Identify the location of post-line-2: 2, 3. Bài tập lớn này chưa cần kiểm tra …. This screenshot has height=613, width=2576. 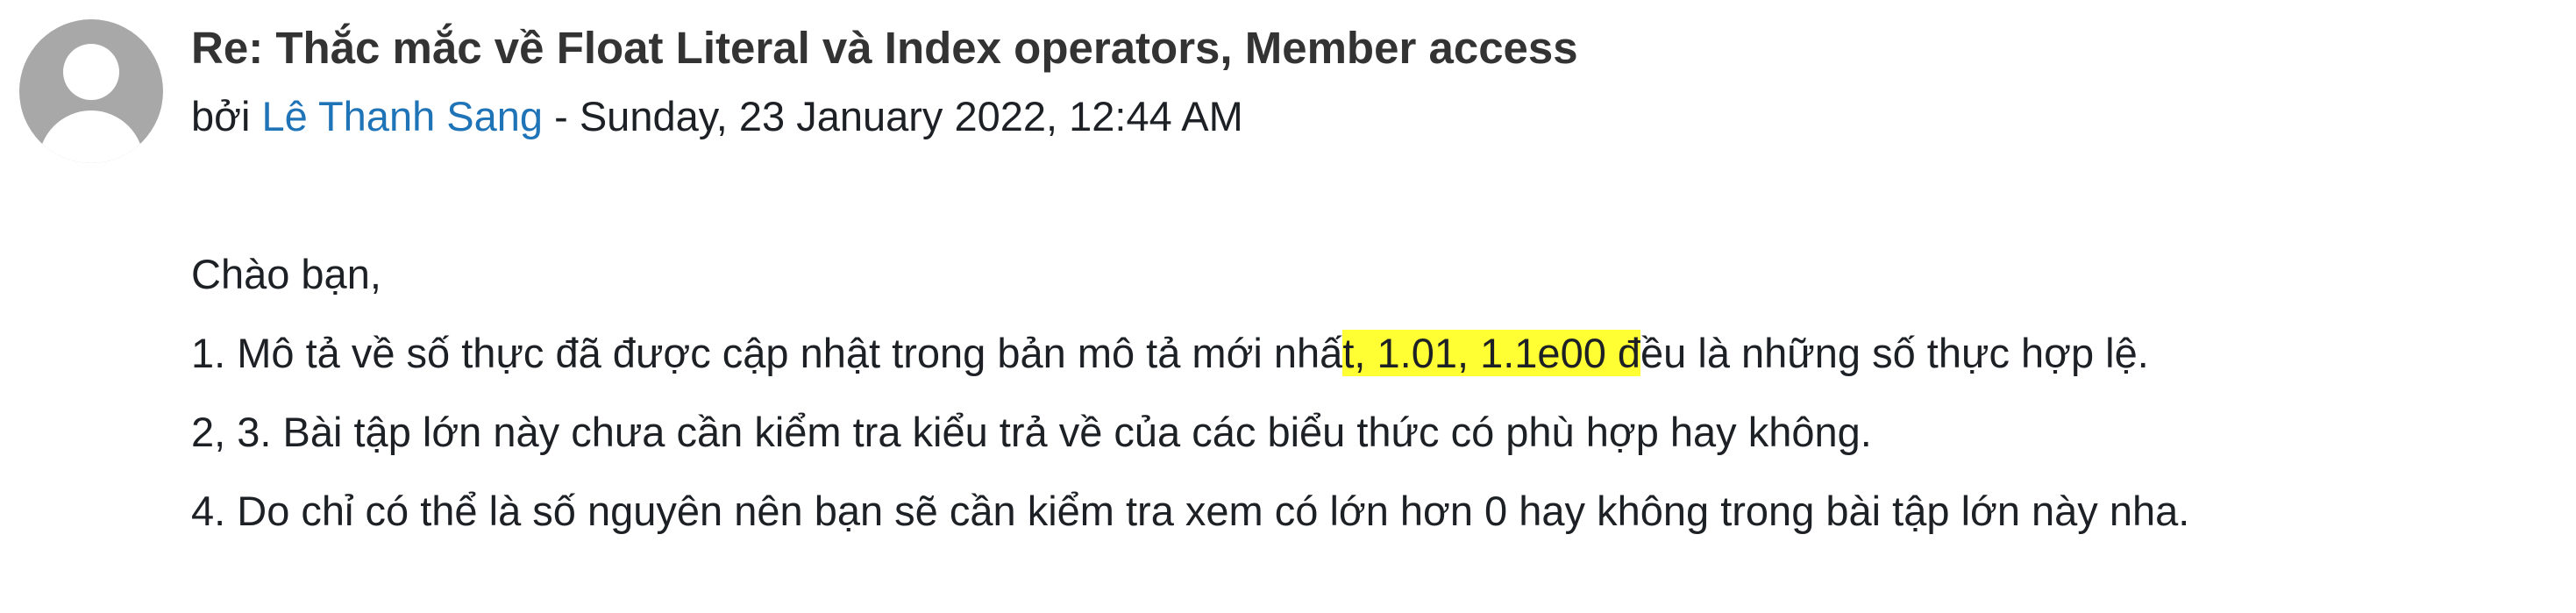
(1031, 432).